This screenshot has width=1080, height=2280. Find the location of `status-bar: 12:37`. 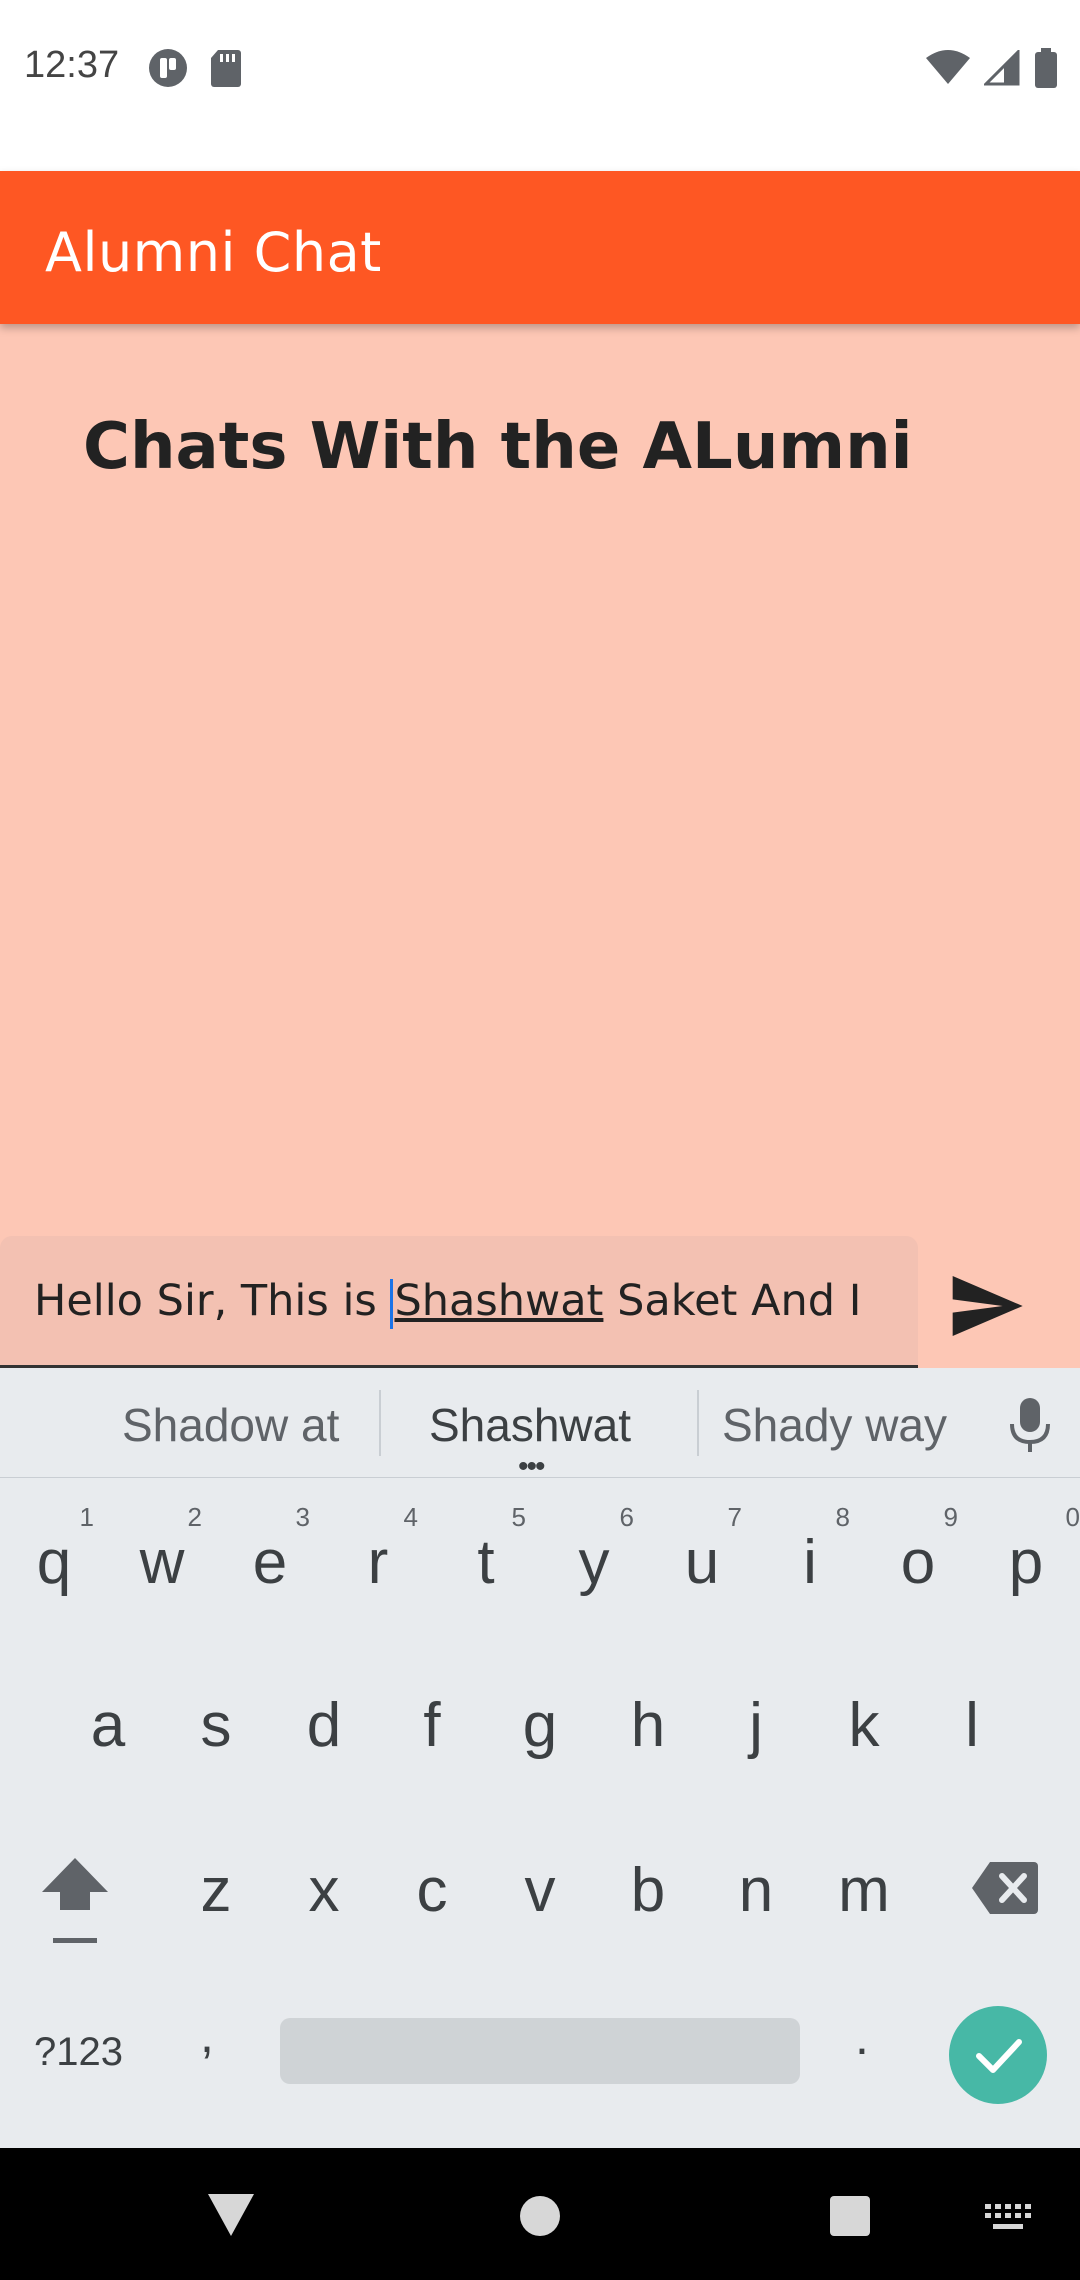

status-bar: 12:37 is located at coordinates (540, 85).